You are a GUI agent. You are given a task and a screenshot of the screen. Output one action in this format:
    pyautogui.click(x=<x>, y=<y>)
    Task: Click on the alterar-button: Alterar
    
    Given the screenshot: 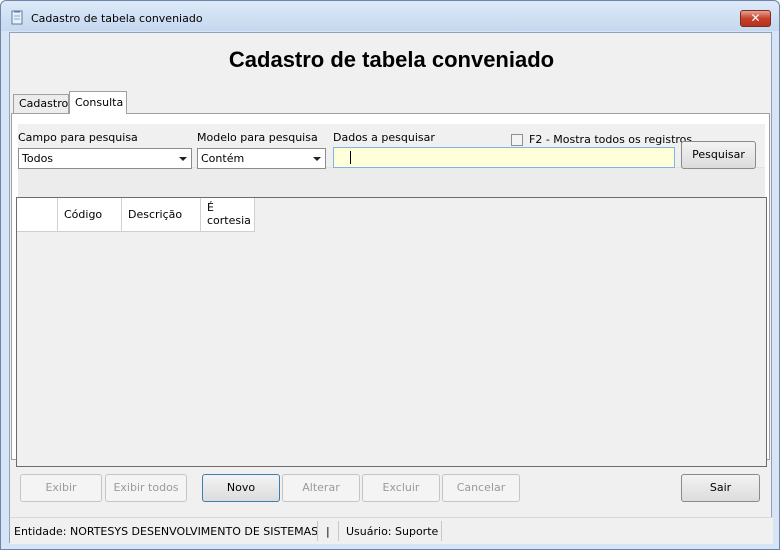 What is the action you would take?
    pyautogui.click(x=321, y=488)
    